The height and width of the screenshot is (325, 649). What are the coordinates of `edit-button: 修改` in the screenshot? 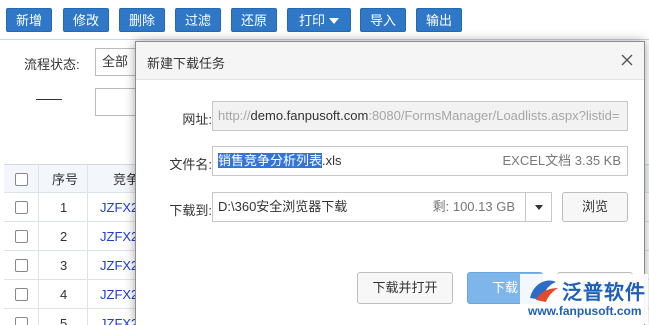 It's located at (86, 20).